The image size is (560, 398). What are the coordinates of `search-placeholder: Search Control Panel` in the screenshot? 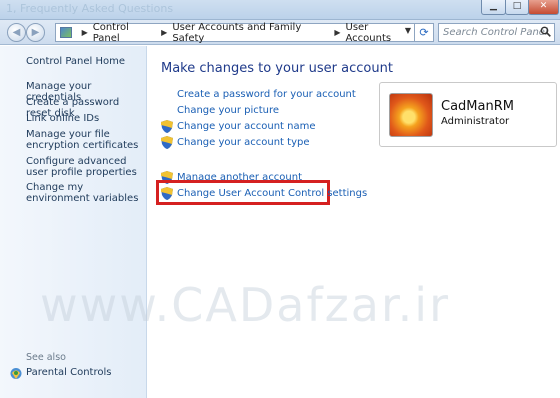 It's located at (495, 32).